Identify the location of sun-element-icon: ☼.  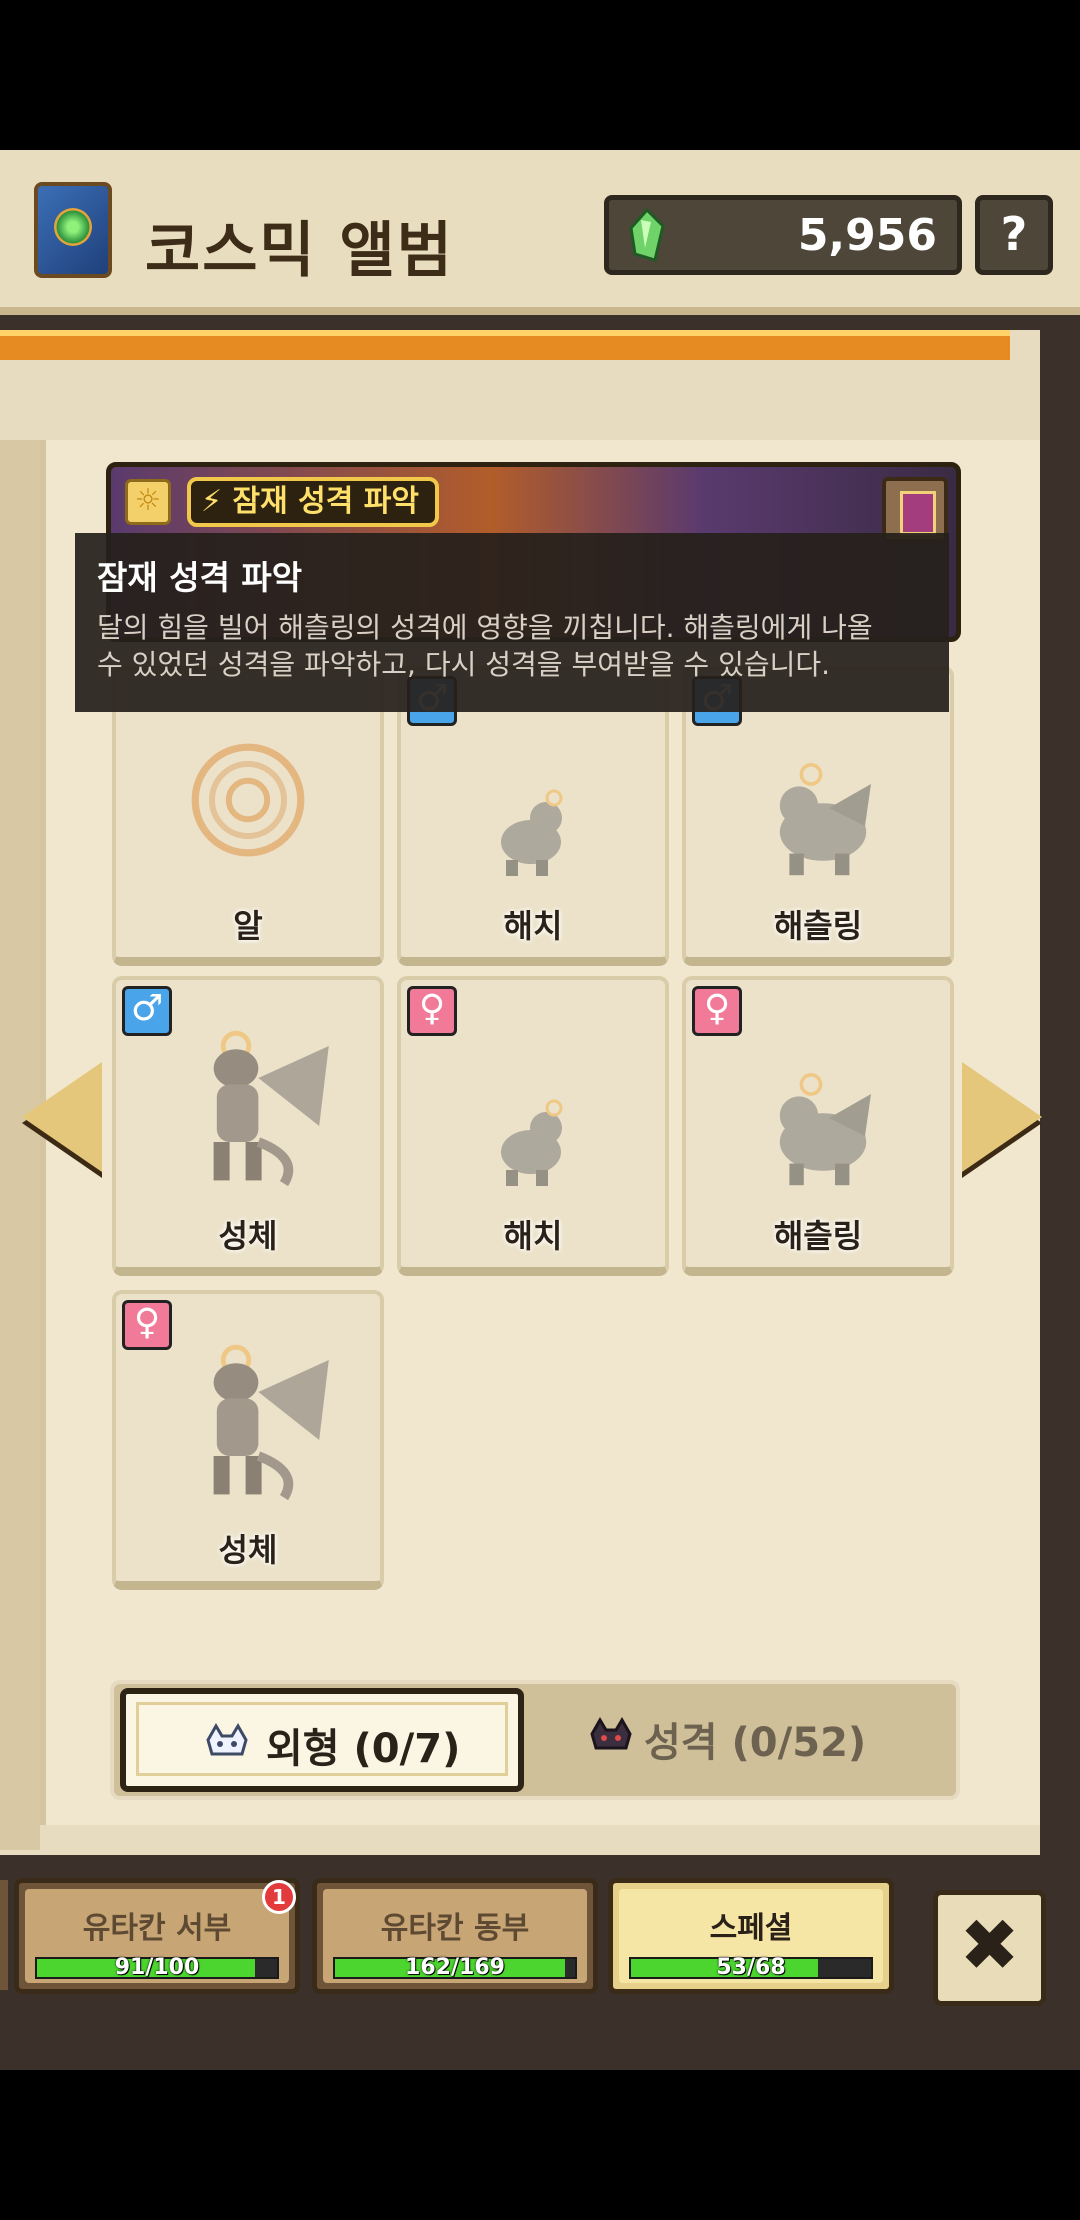
(148, 502).